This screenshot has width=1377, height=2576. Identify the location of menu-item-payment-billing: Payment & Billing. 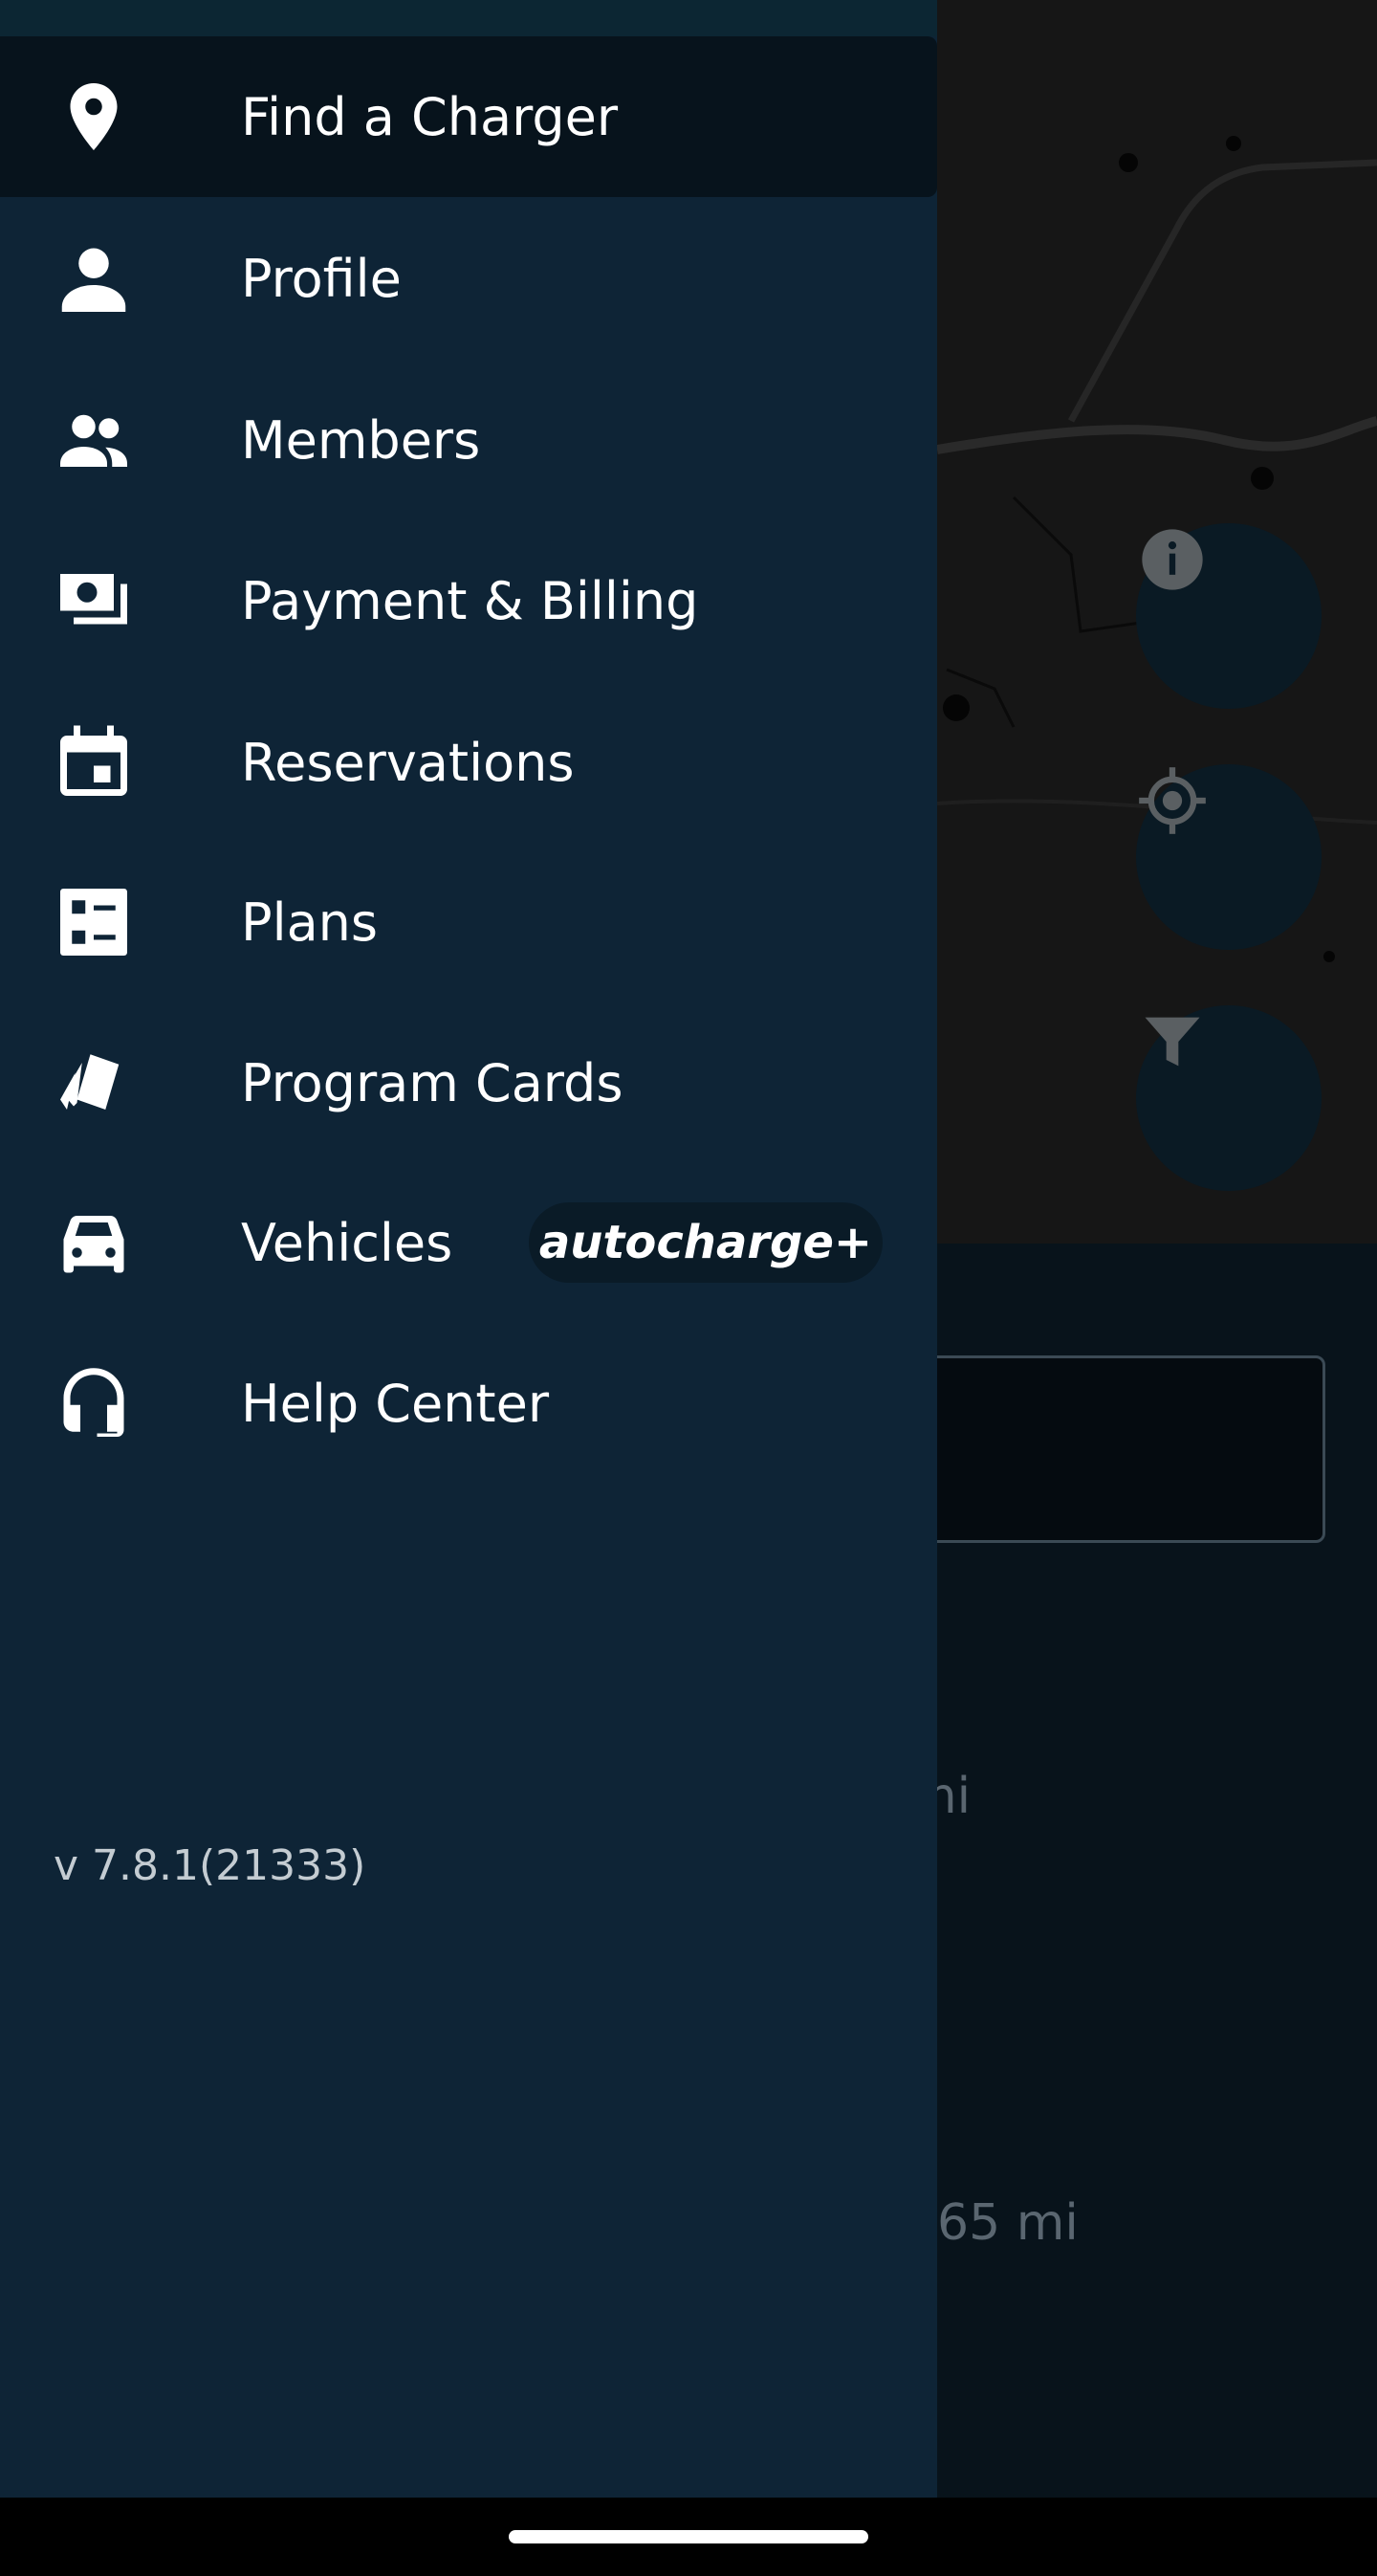
(469, 600).